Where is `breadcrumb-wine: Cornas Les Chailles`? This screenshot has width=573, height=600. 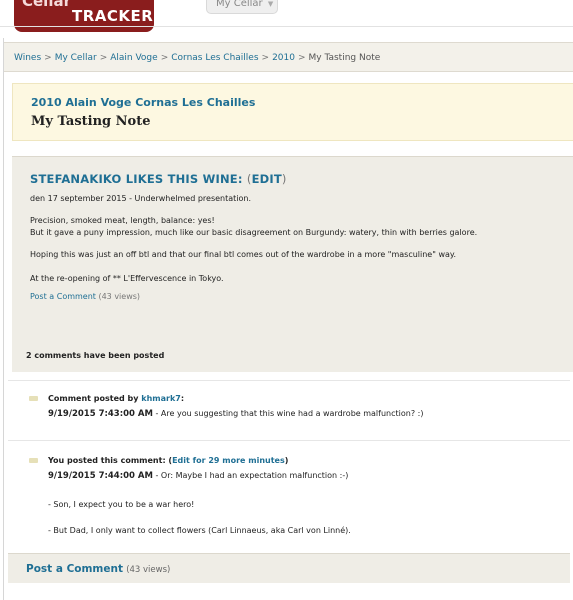
breadcrumb-wine: Cornas Les Chailles is located at coordinates (214, 58).